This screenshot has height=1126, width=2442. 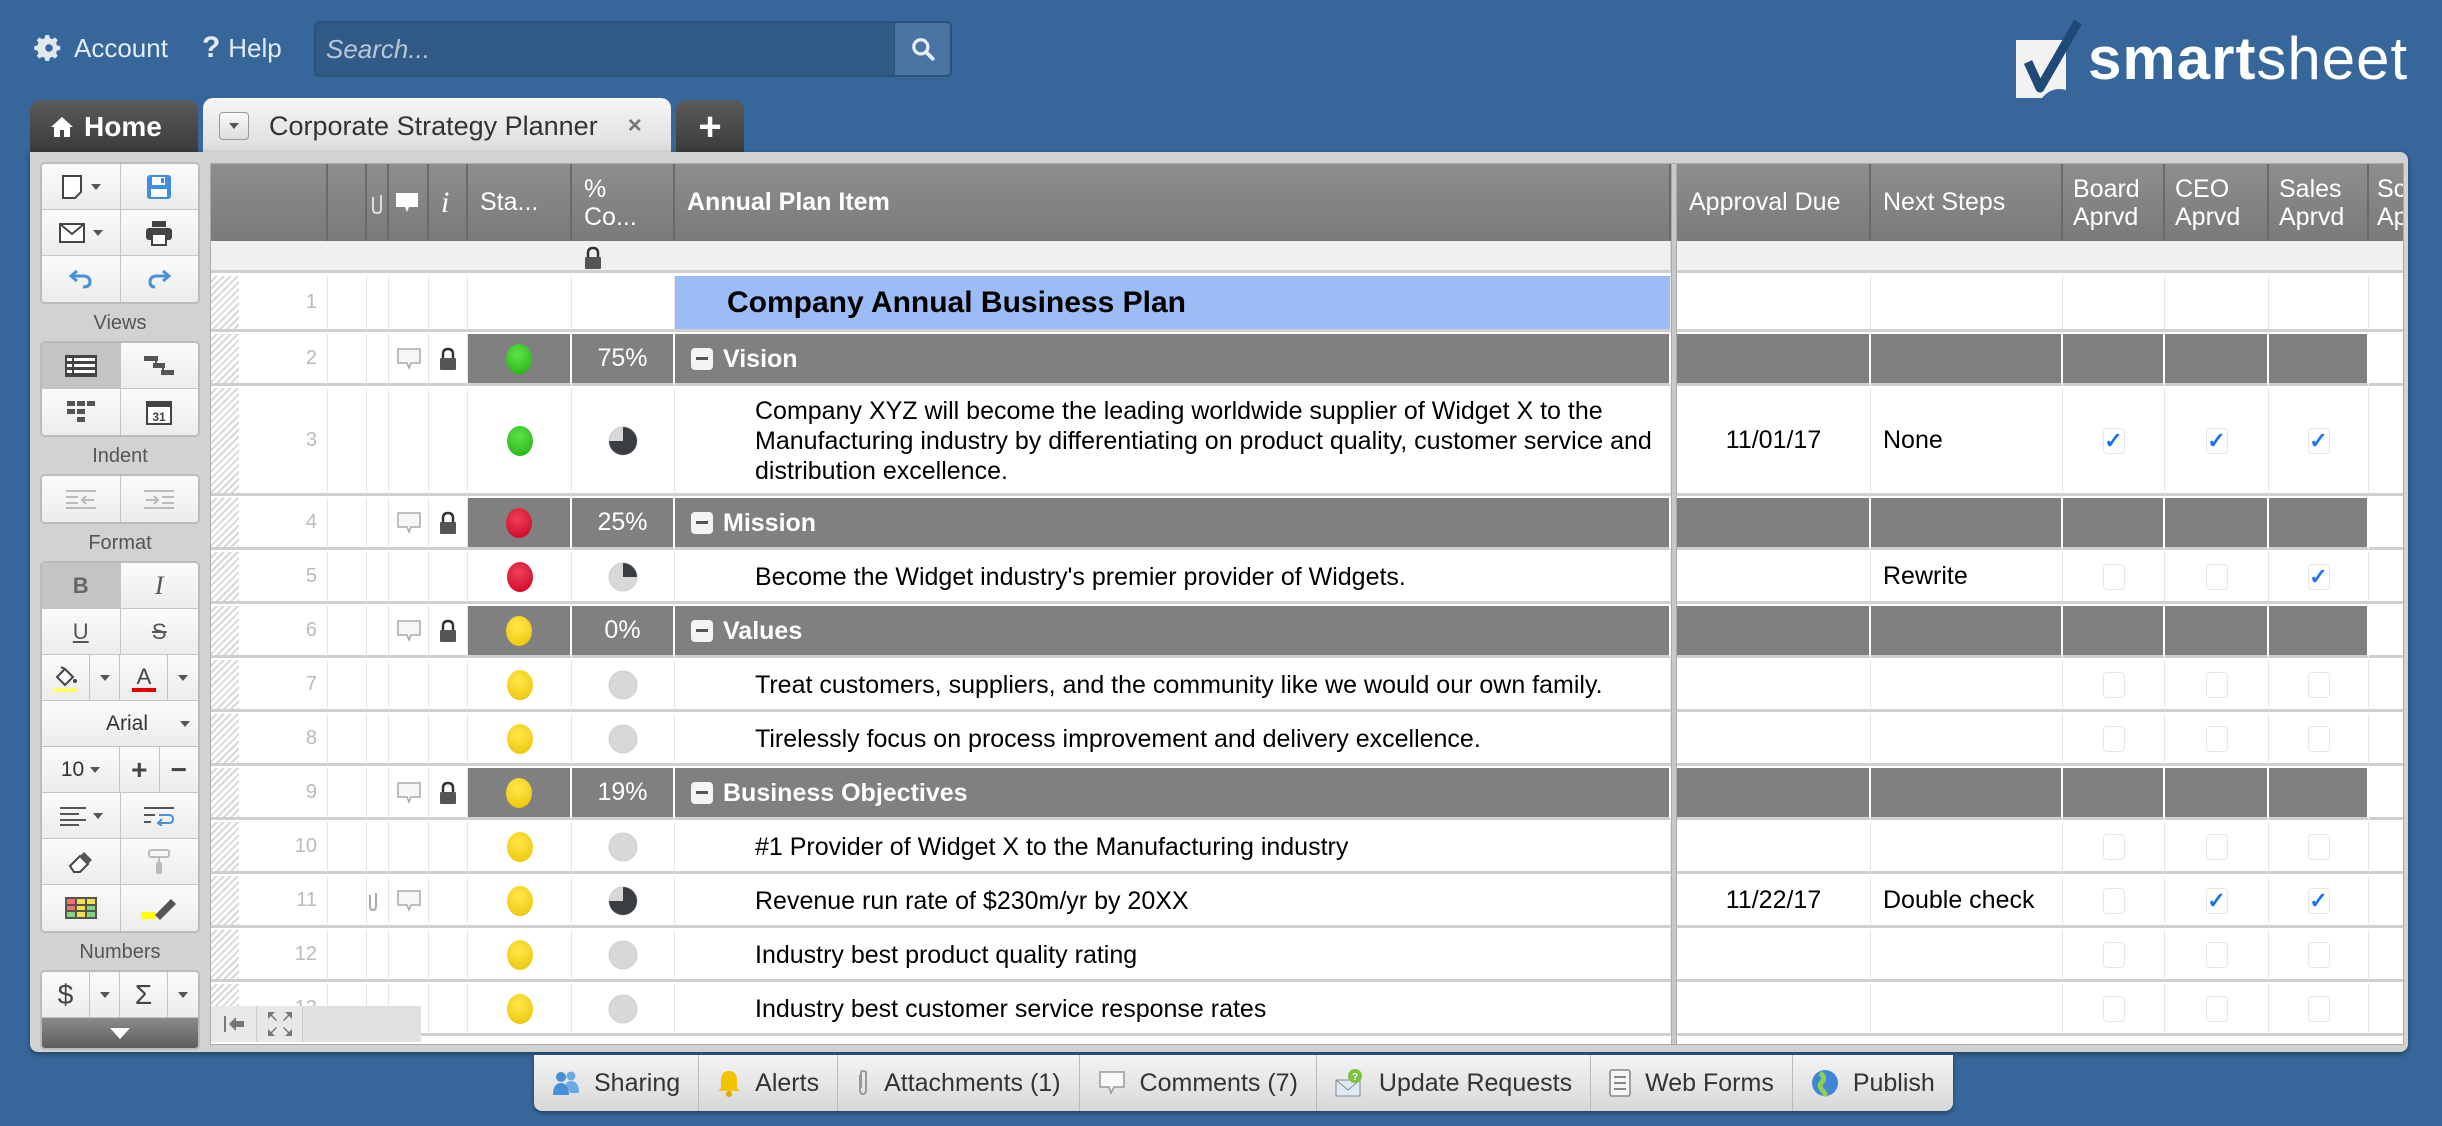 I want to click on fullscreen-button, so click(x=280, y=1024).